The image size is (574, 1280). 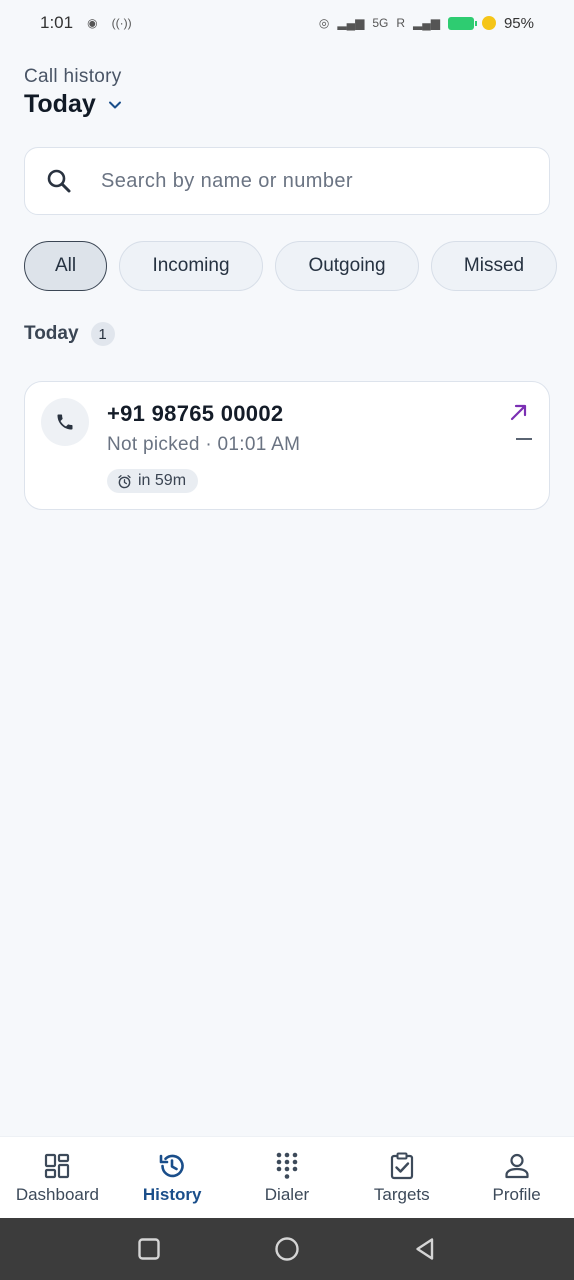 What do you see at coordinates (401, 1165) in the screenshot?
I see `clipboard-check-icon` at bounding box center [401, 1165].